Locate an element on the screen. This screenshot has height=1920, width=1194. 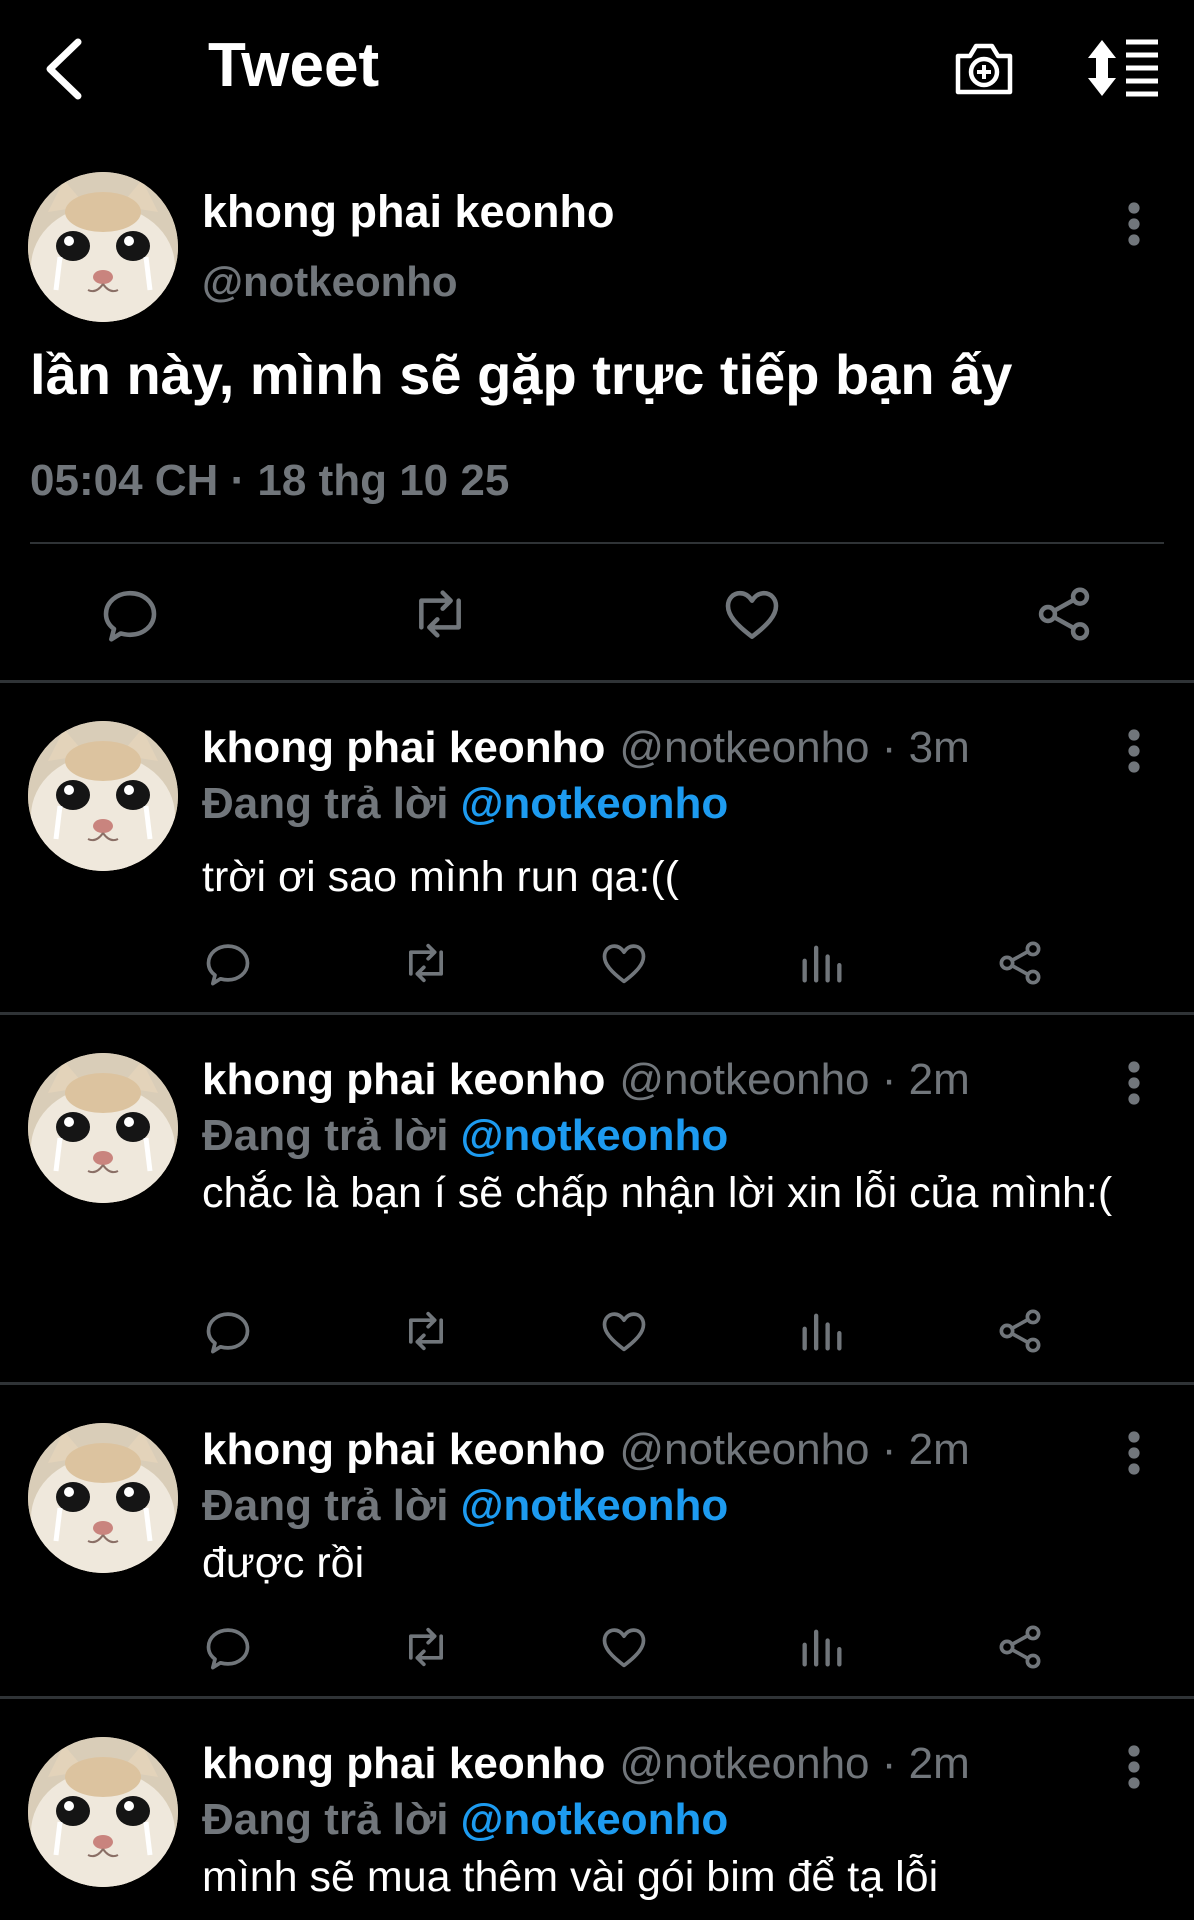
author-handle: @notkeonho is located at coordinates (330, 282).